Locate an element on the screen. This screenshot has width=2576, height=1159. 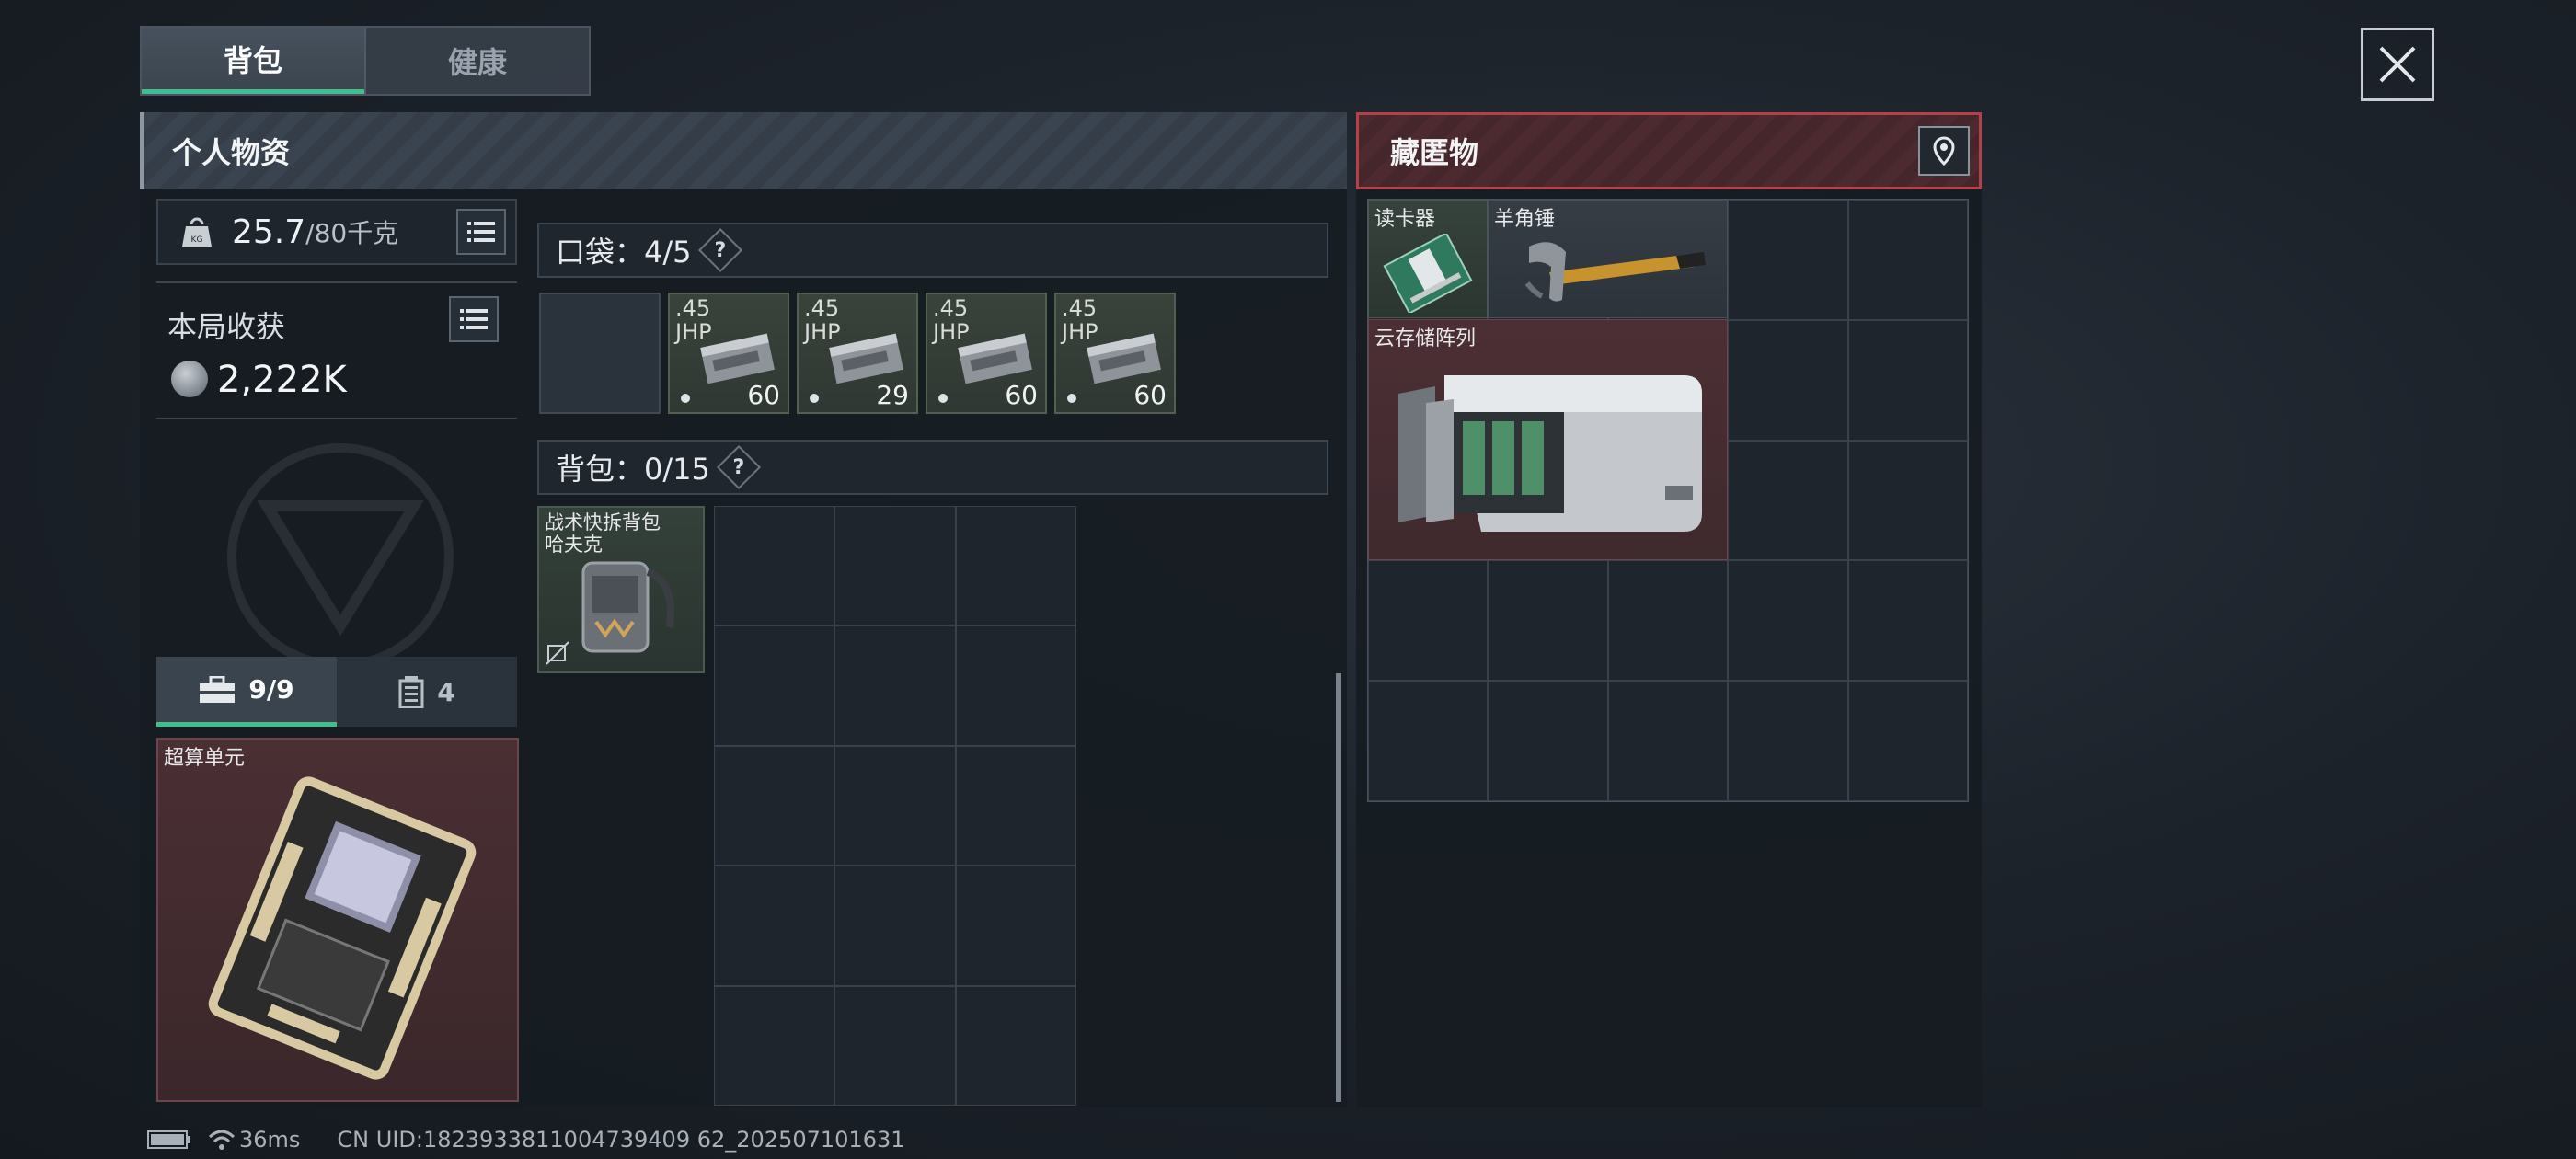
secure-item-card: 超算单元 is located at coordinates (337, 920).